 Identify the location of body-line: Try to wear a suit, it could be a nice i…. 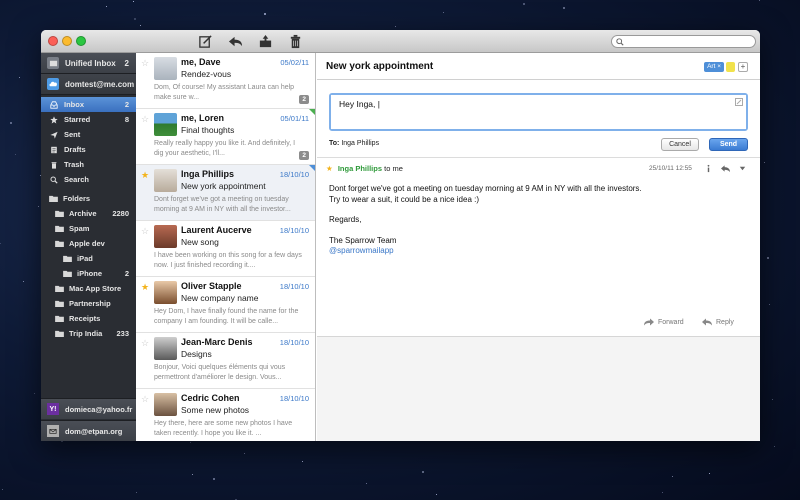
(404, 199).